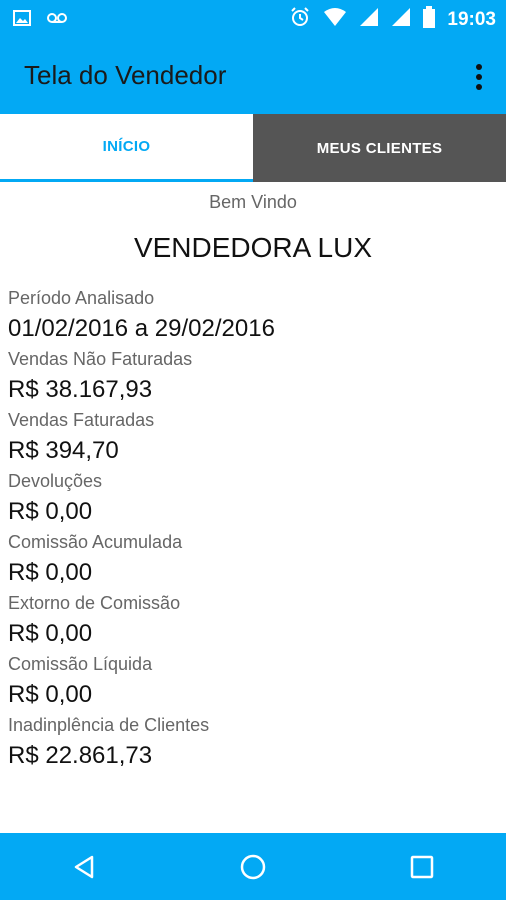 Image resolution: width=506 pixels, height=900 pixels. I want to click on image-icon, so click(22, 20).